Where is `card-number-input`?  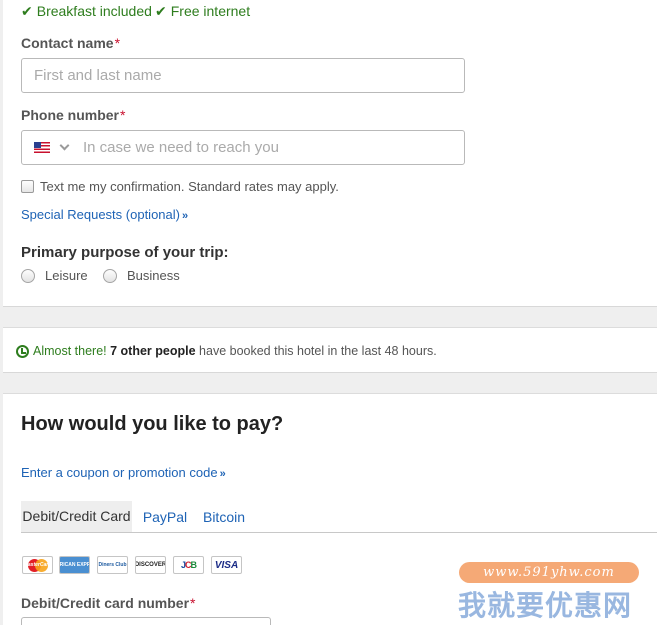
card-number-input is located at coordinates (146, 621).